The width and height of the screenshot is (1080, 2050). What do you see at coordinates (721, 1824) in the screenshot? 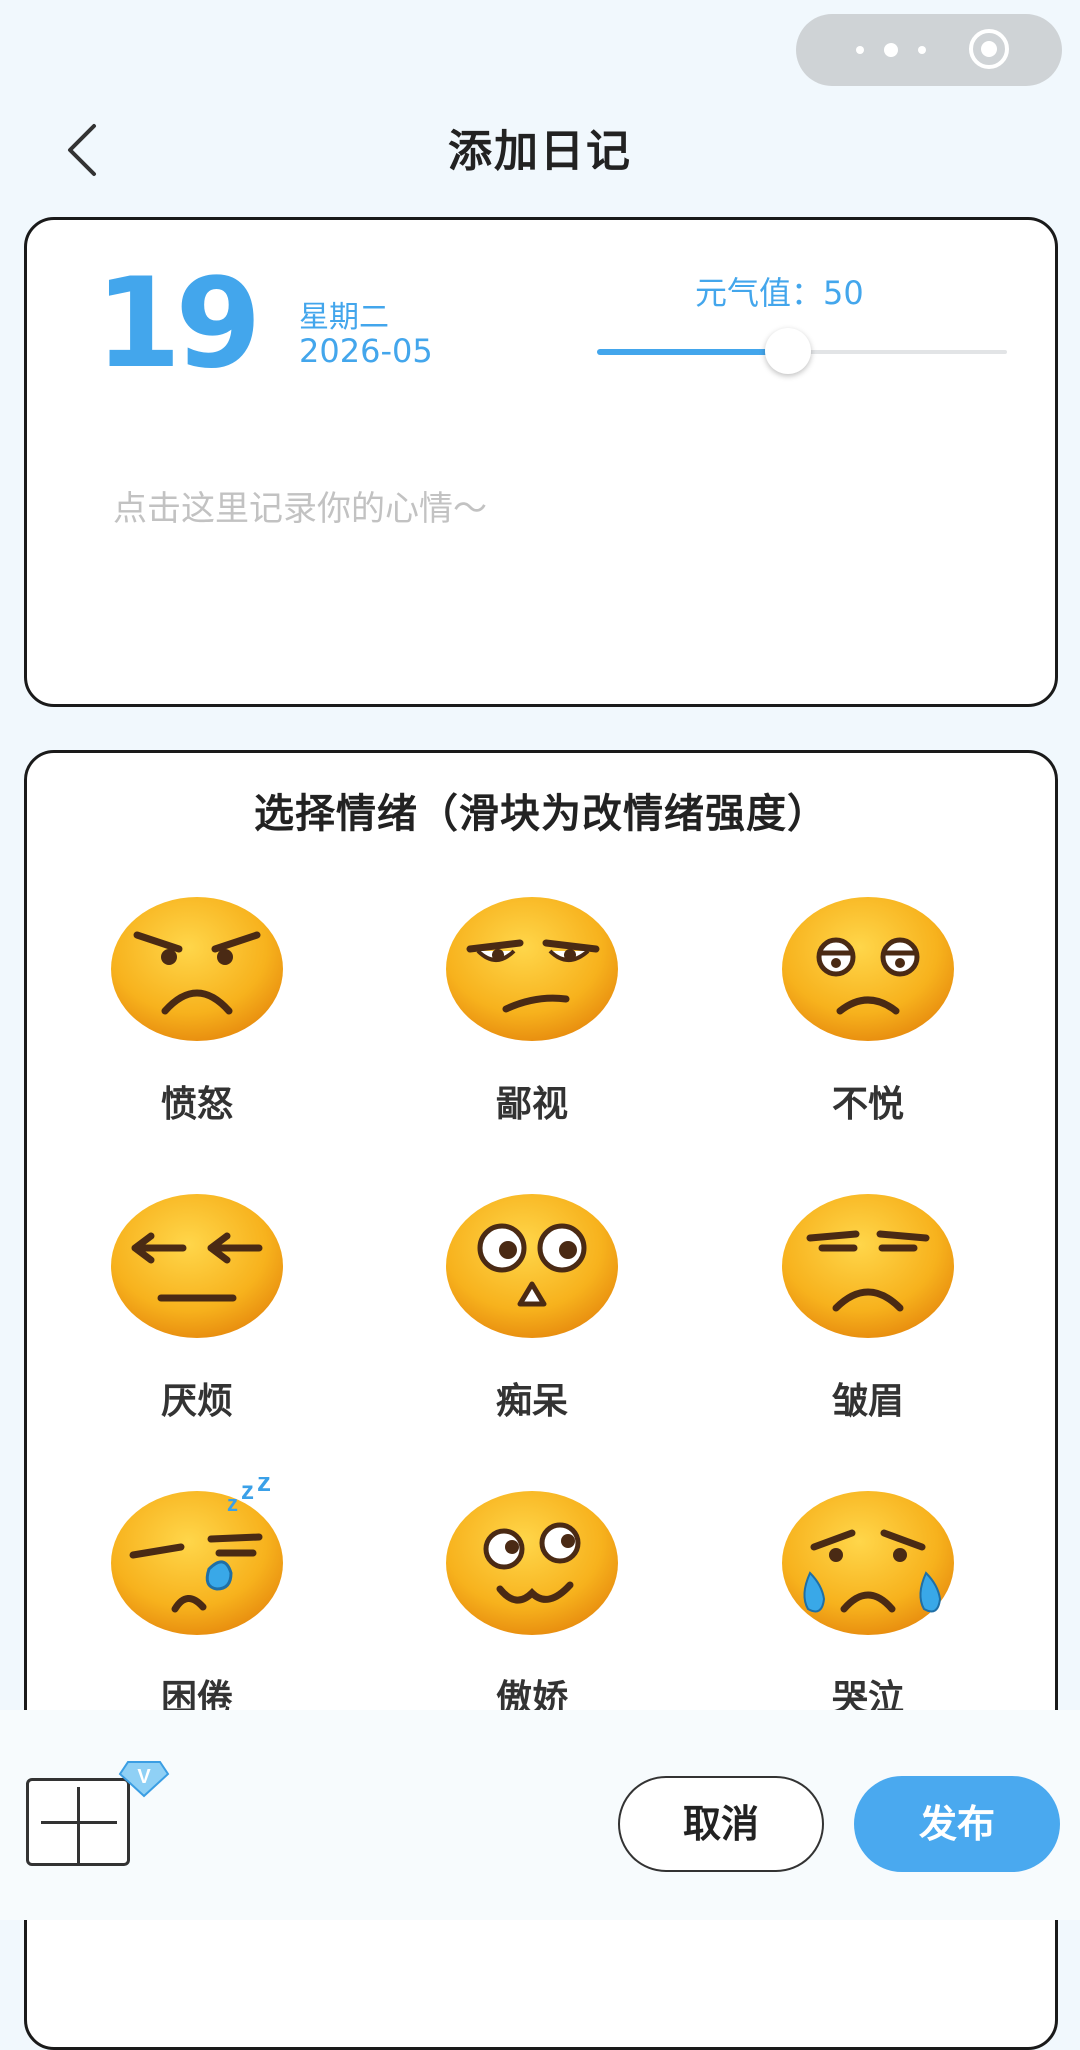
I see `cancel-button: 取消` at bounding box center [721, 1824].